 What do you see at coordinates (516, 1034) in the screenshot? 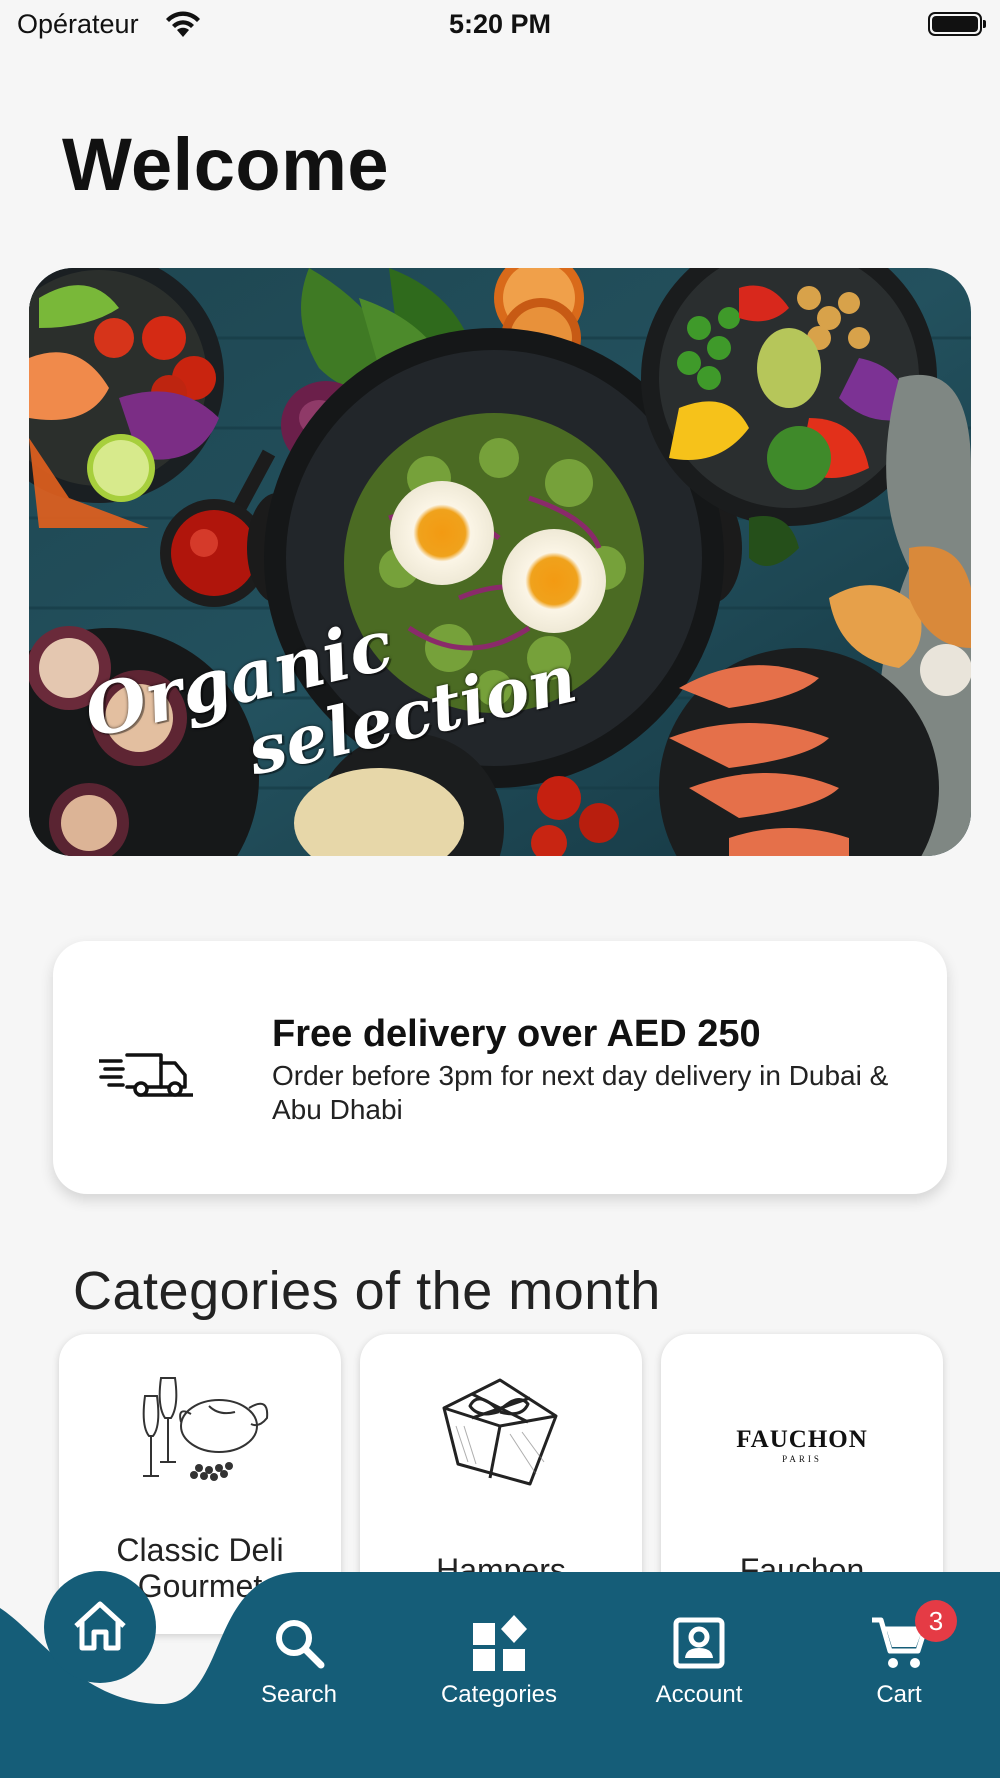
I see `delivery-title: Free delivery over AED 250` at bounding box center [516, 1034].